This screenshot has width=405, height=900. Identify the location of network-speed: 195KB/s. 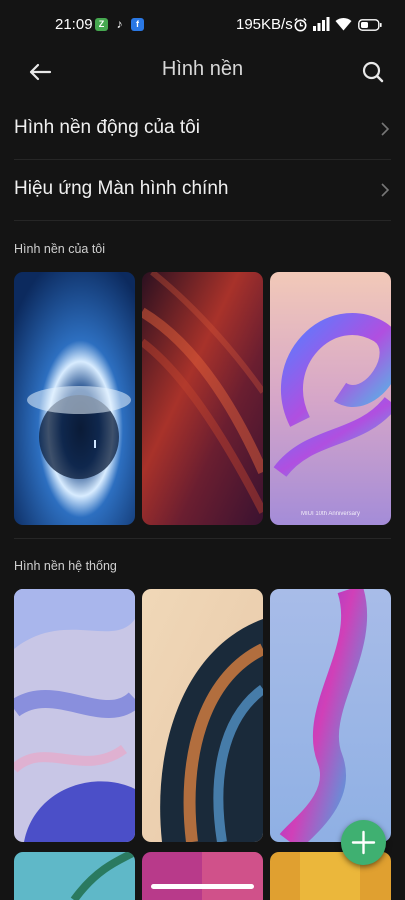
(264, 24).